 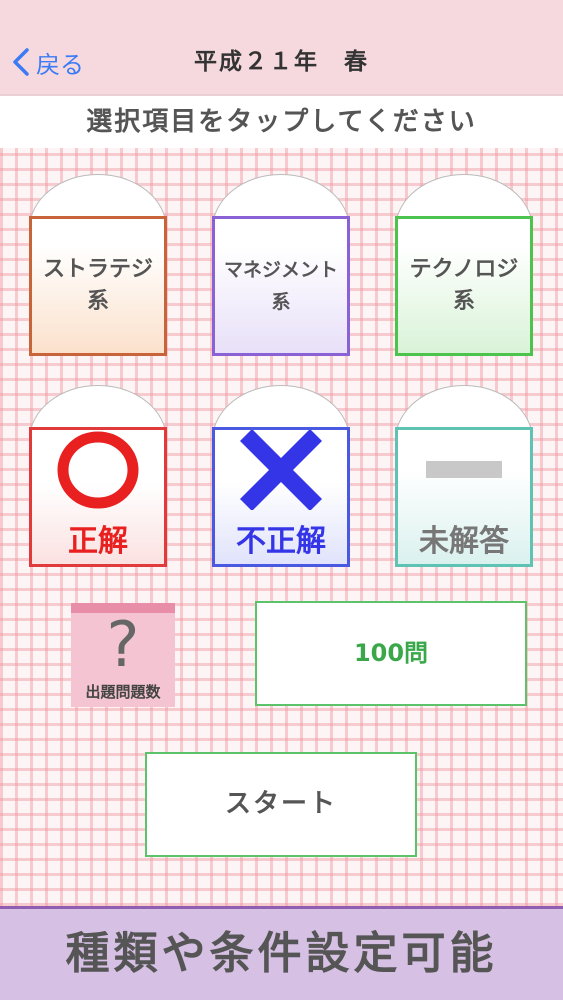 I want to click on page-title: 平成２１年 春, so click(x=281, y=62).